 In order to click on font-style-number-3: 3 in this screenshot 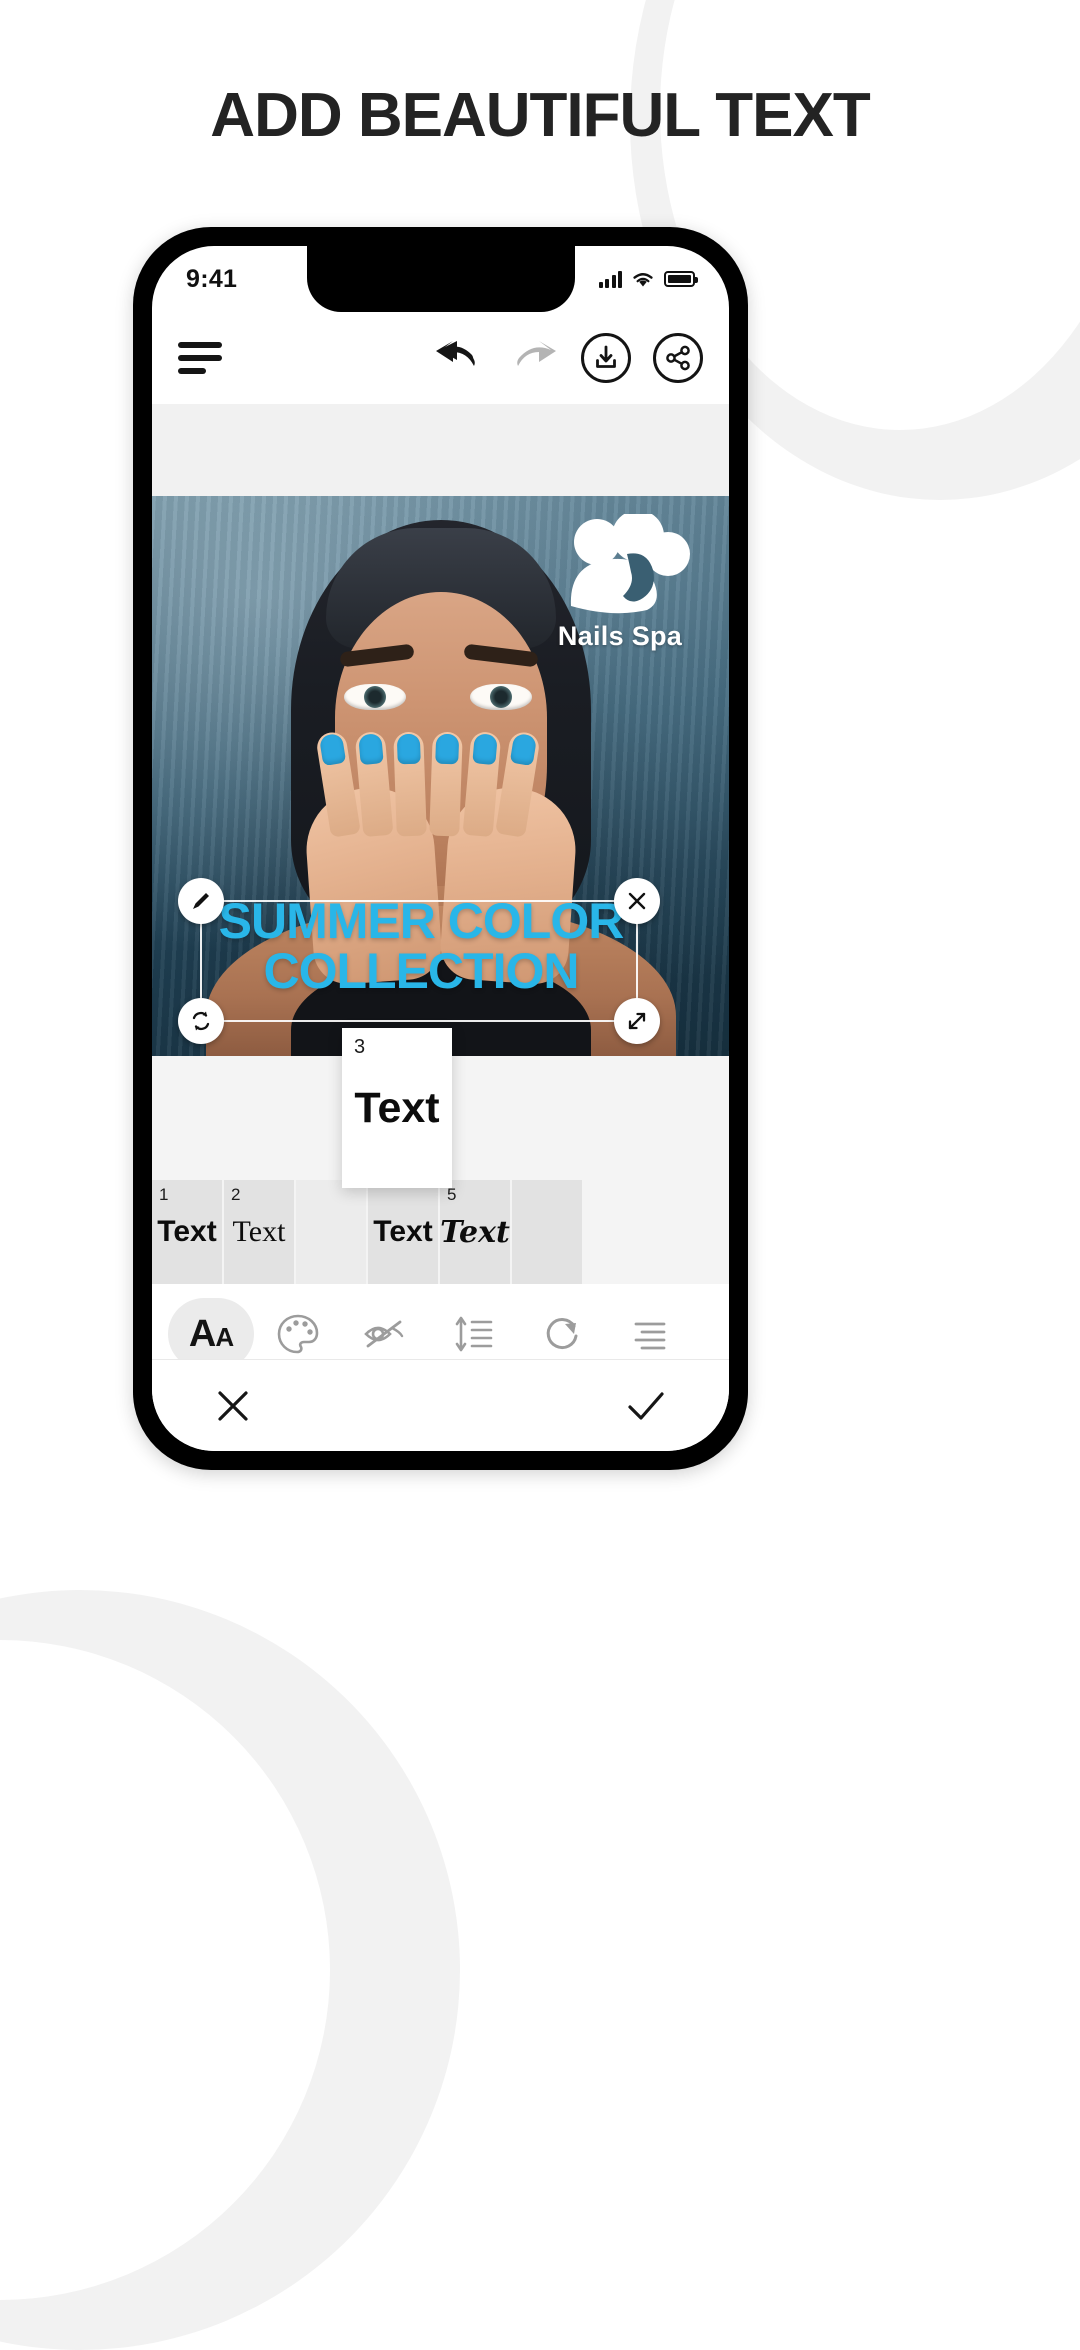, I will do `click(360, 1047)`.